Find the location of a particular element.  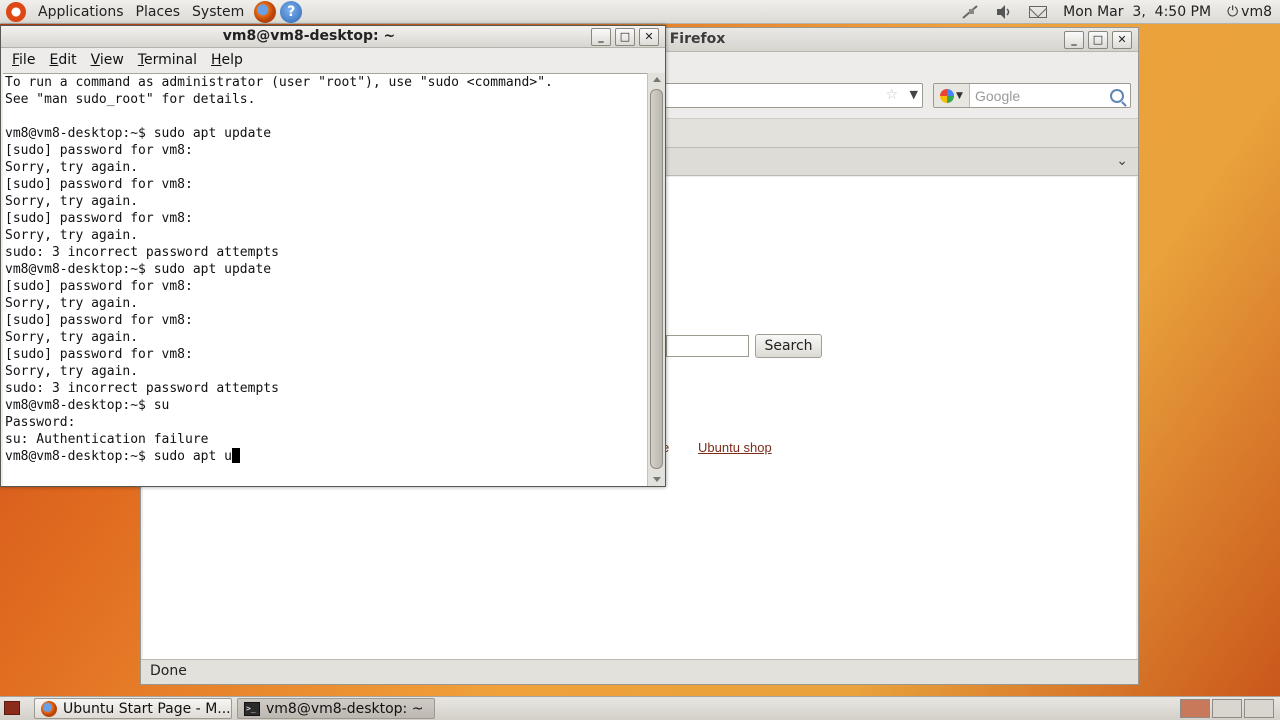

volume-icon is located at coordinates (1004, 12).